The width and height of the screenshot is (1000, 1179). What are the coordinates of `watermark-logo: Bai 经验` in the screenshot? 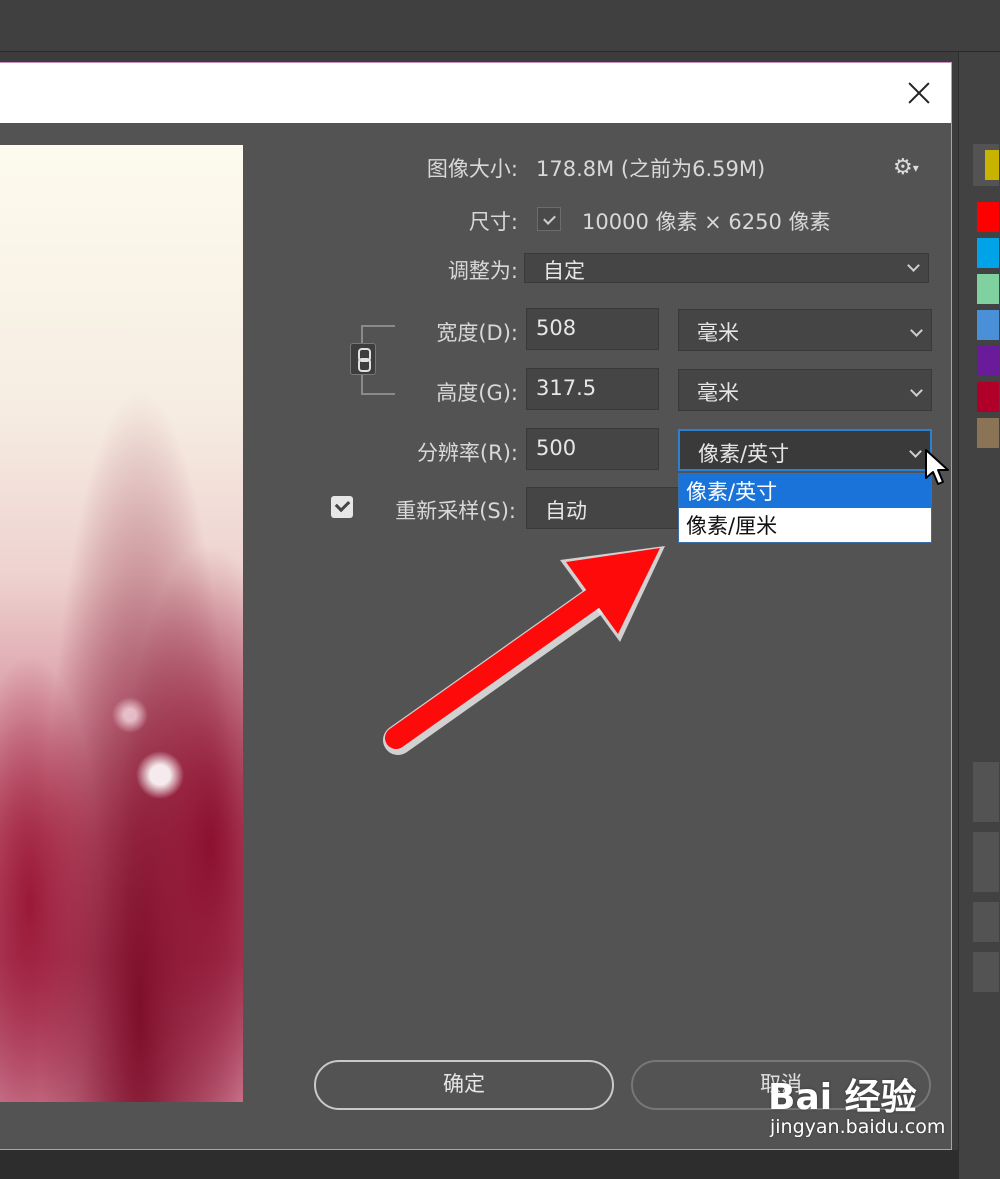 It's located at (842, 1097).